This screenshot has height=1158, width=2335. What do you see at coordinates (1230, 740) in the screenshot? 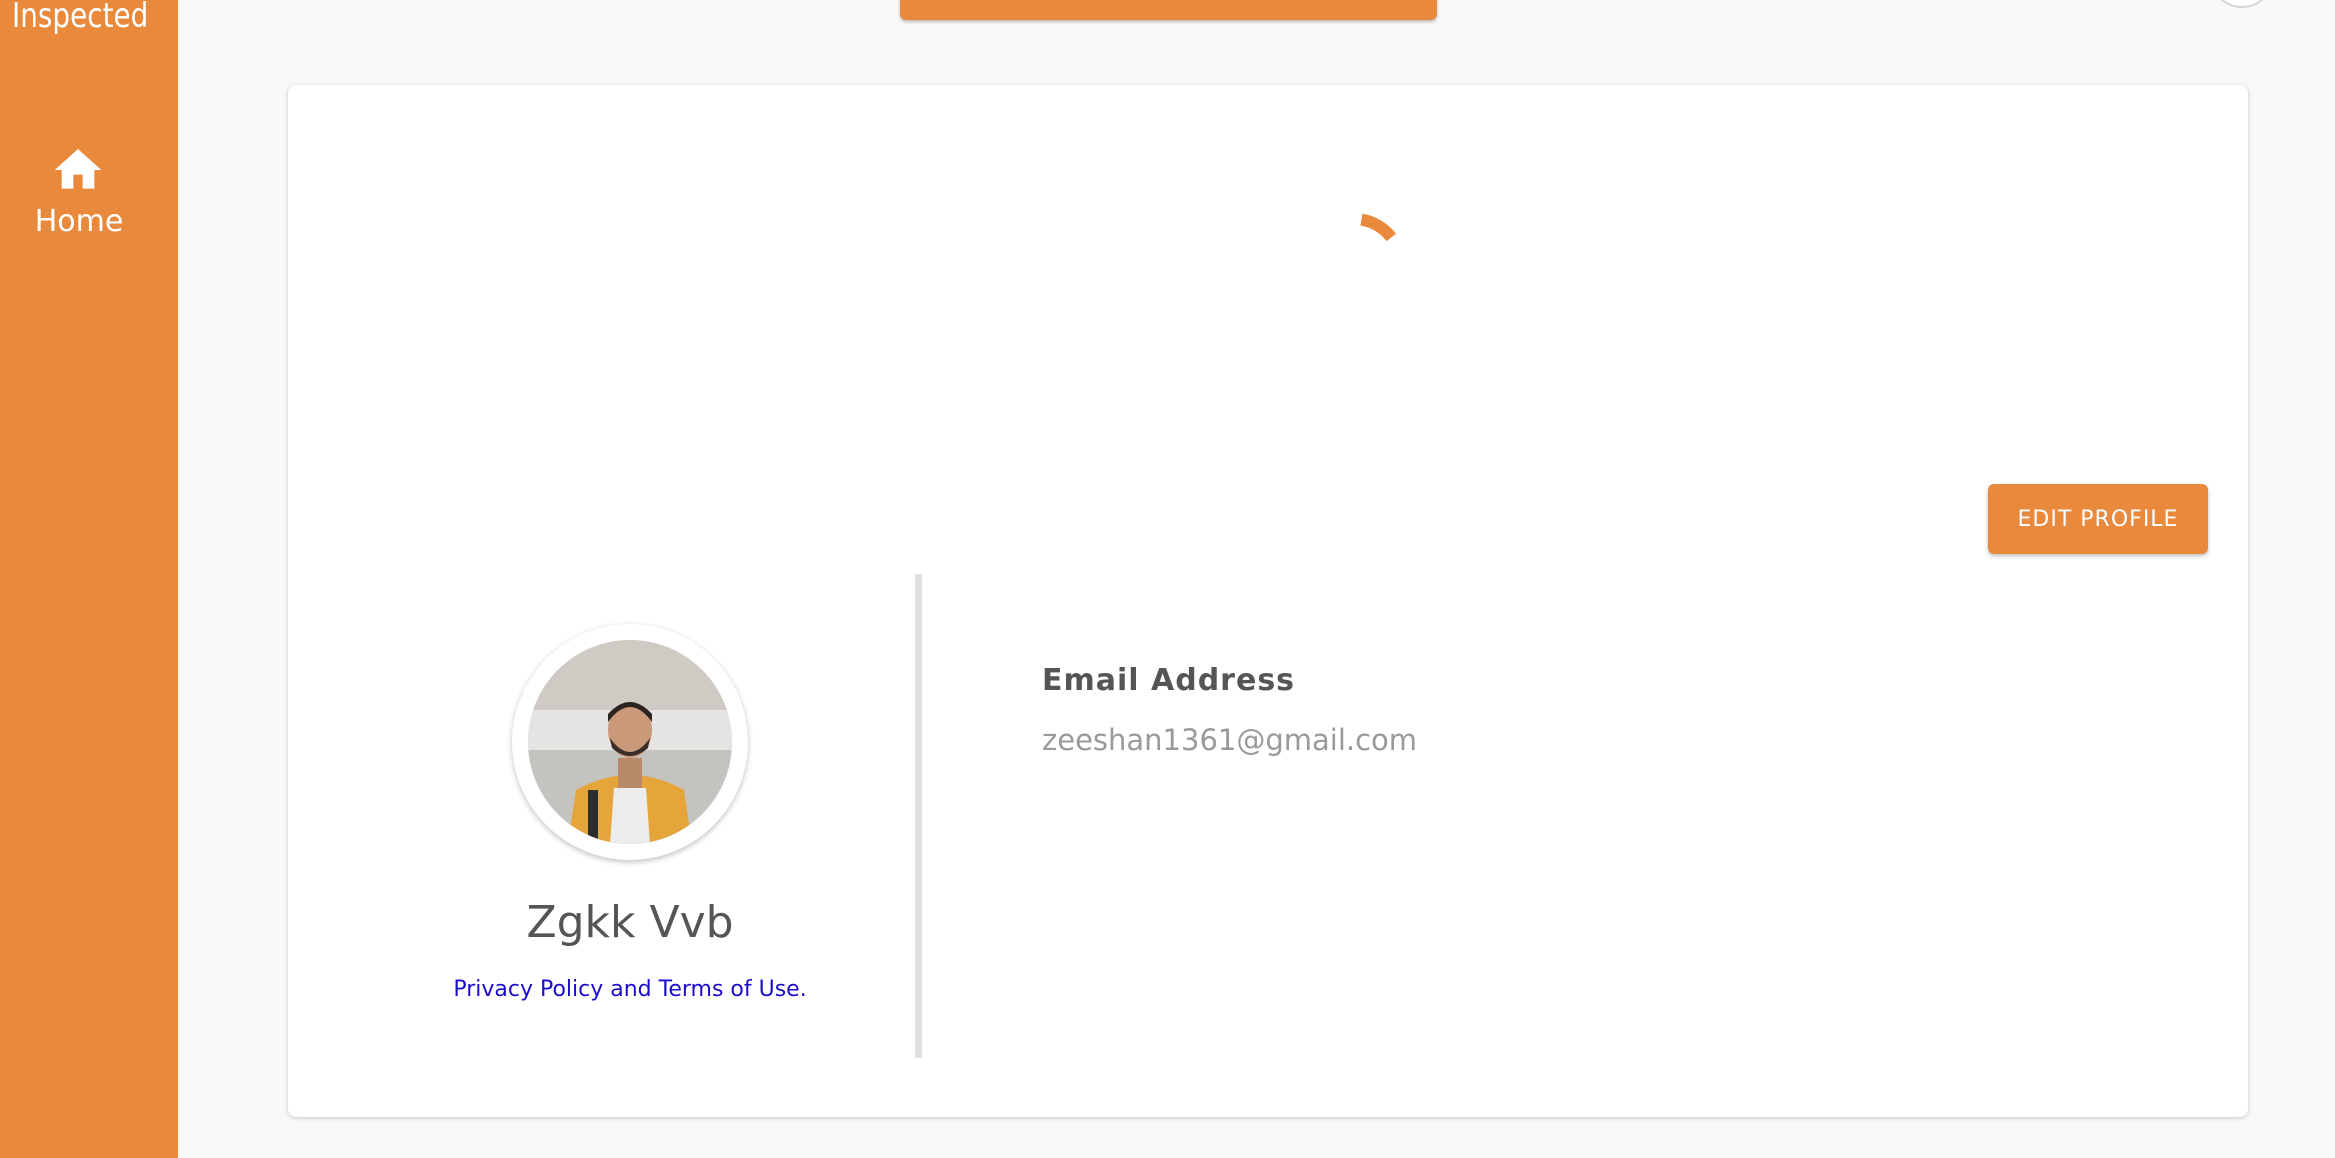
I see `email-value: zeeshan1361@gmail.com` at bounding box center [1230, 740].